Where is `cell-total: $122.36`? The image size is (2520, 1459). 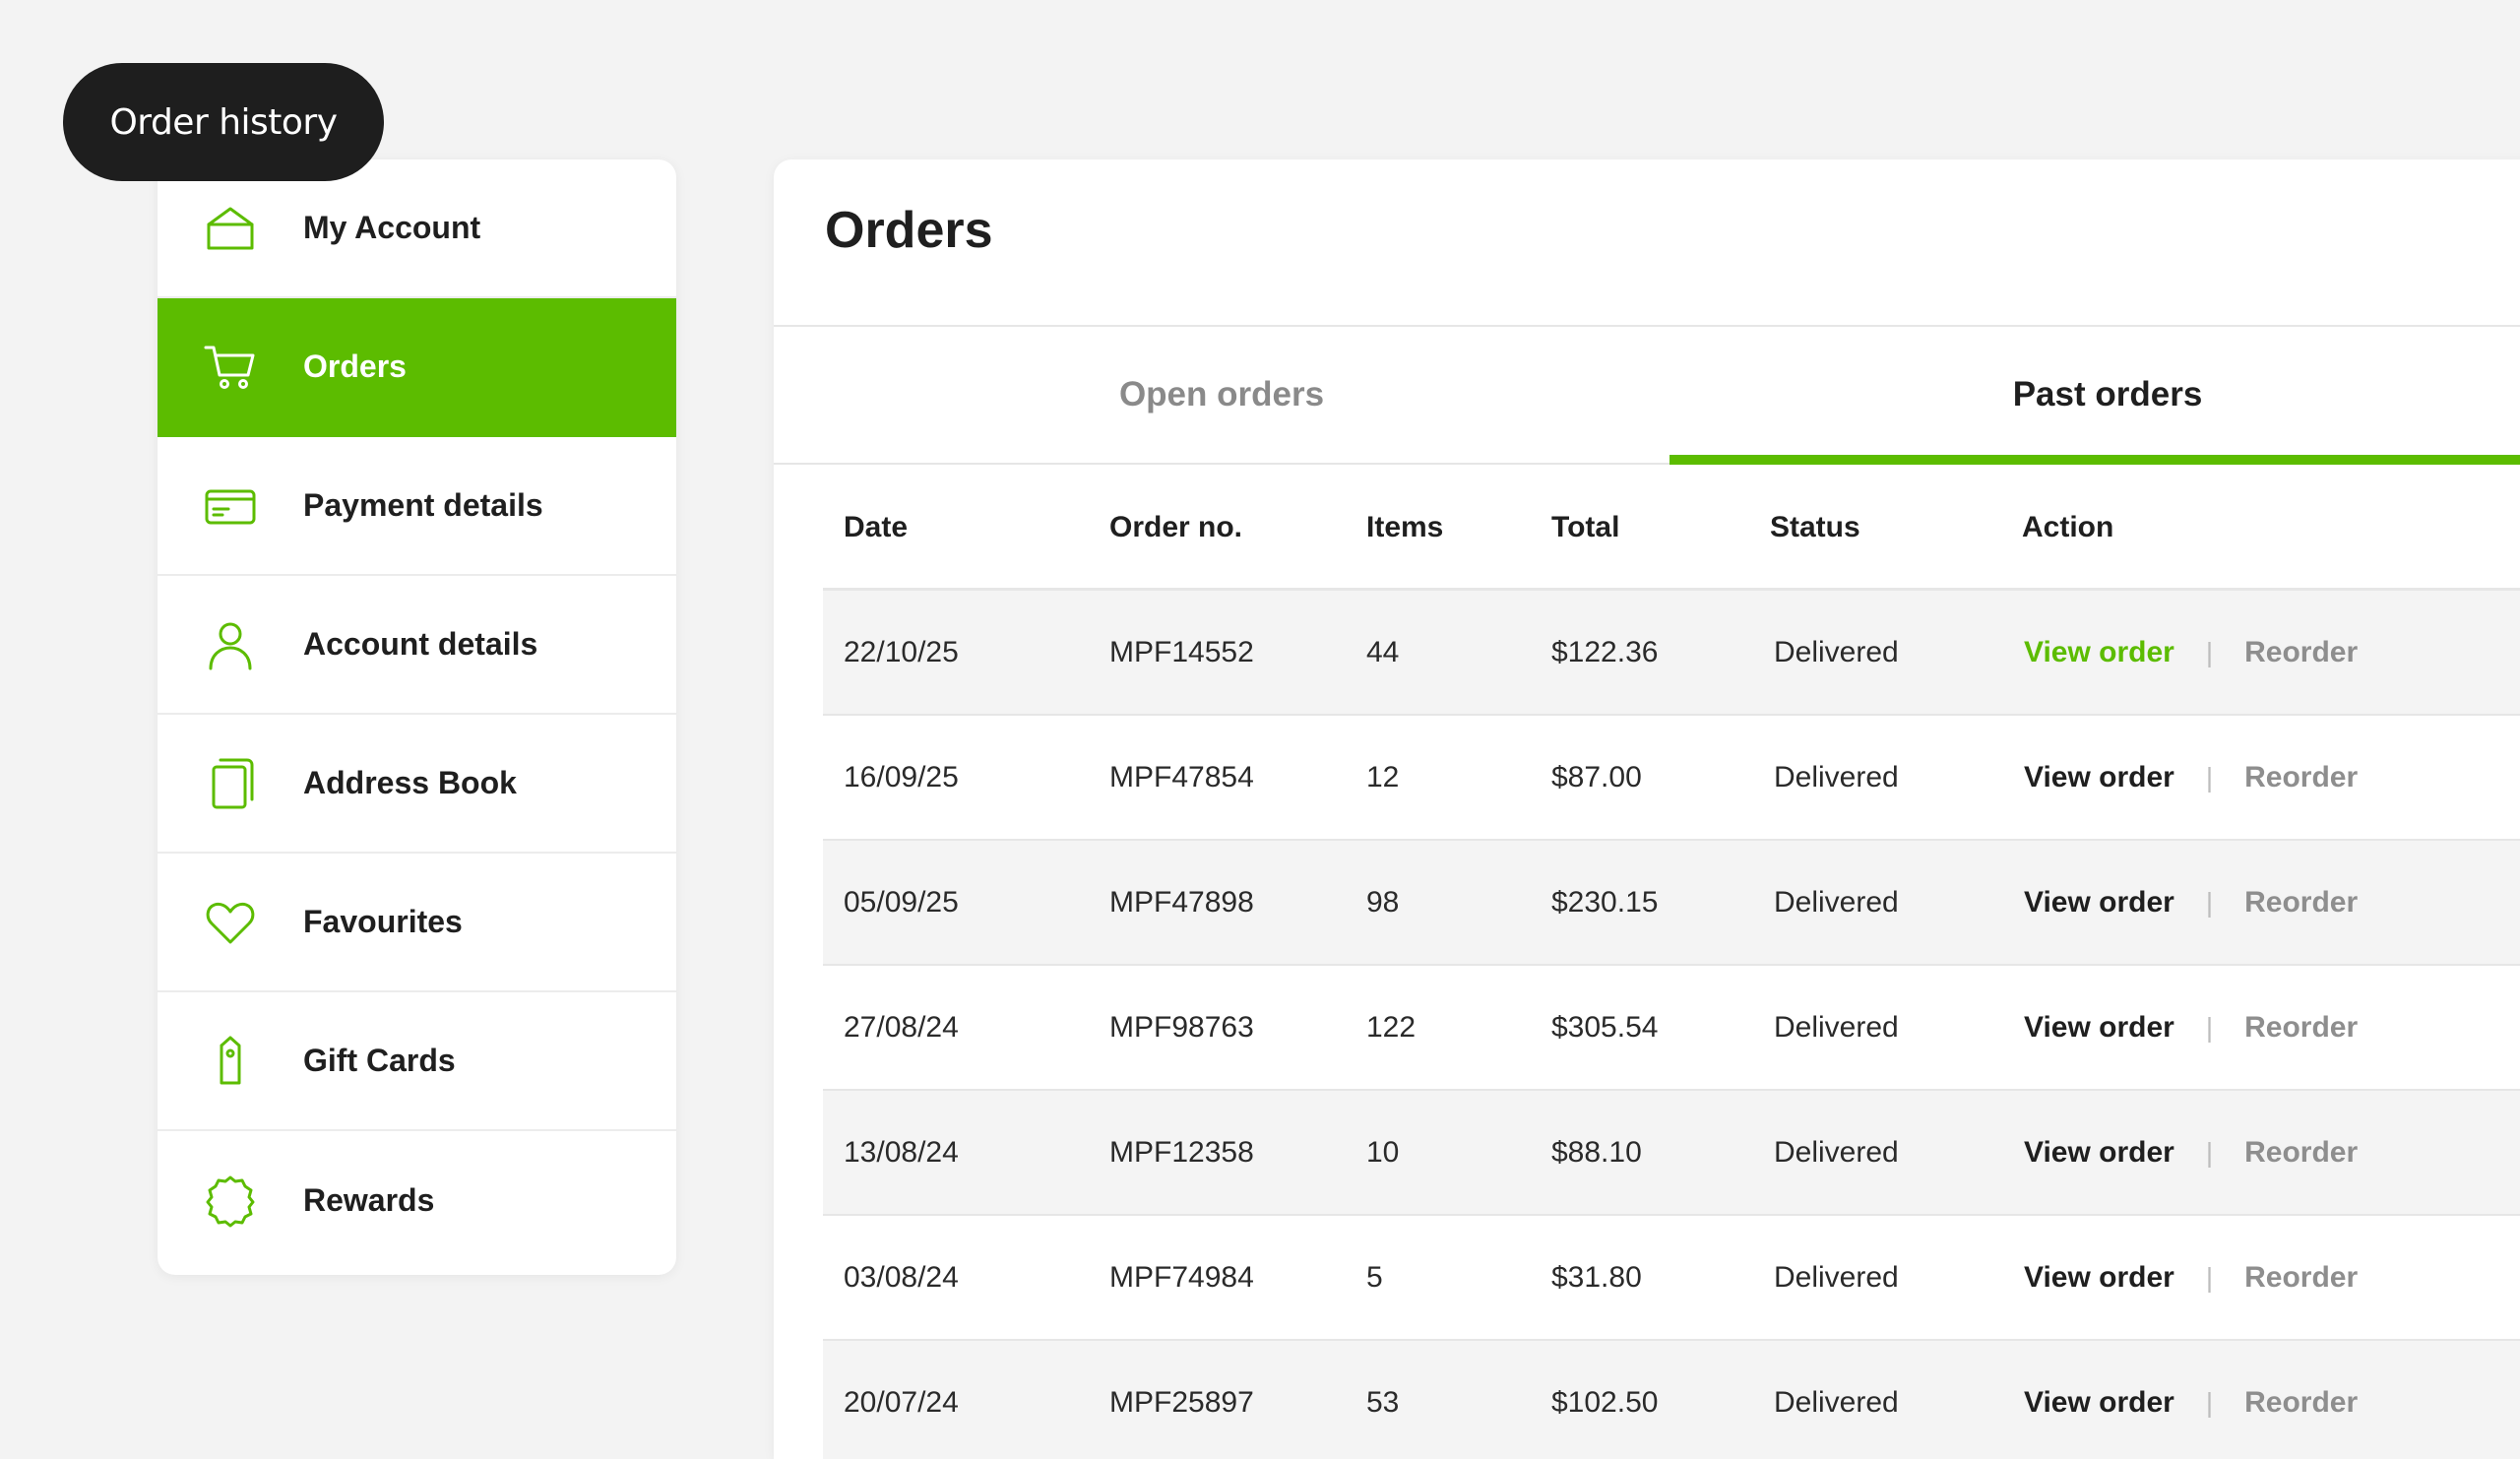 cell-total: $122.36 is located at coordinates (1605, 651).